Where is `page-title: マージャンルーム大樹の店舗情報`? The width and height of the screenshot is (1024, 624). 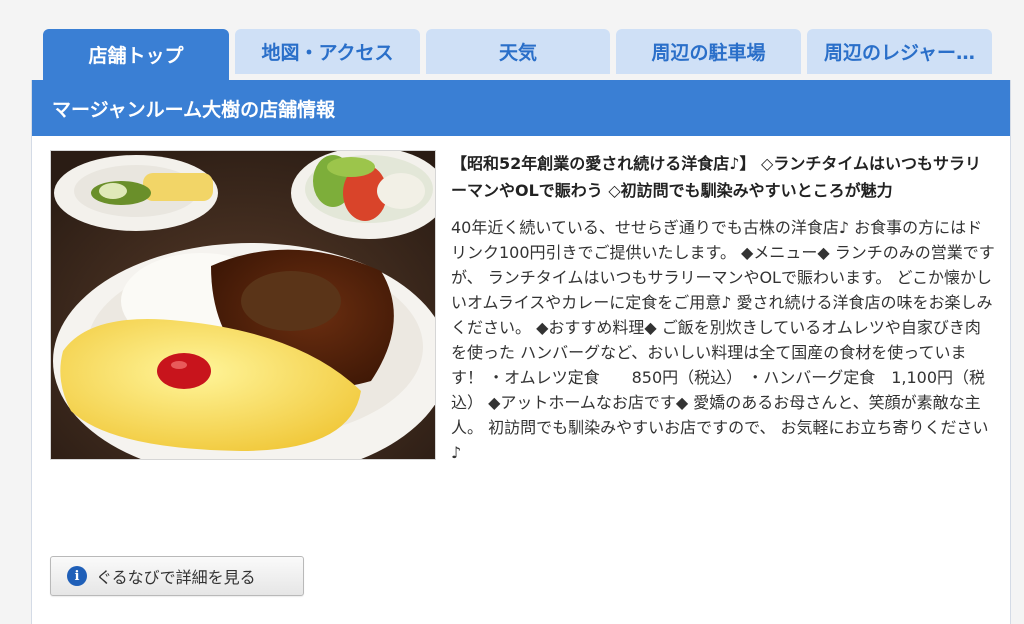
page-title: マージャンルーム大樹の店舗情報 is located at coordinates (194, 109).